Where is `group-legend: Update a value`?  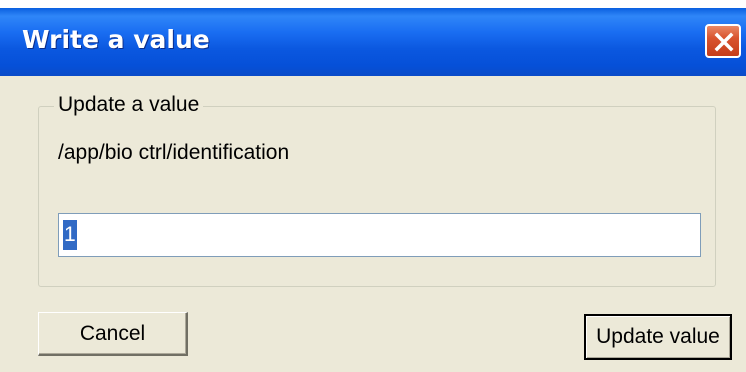
group-legend: Update a value is located at coordinates (129, 105).